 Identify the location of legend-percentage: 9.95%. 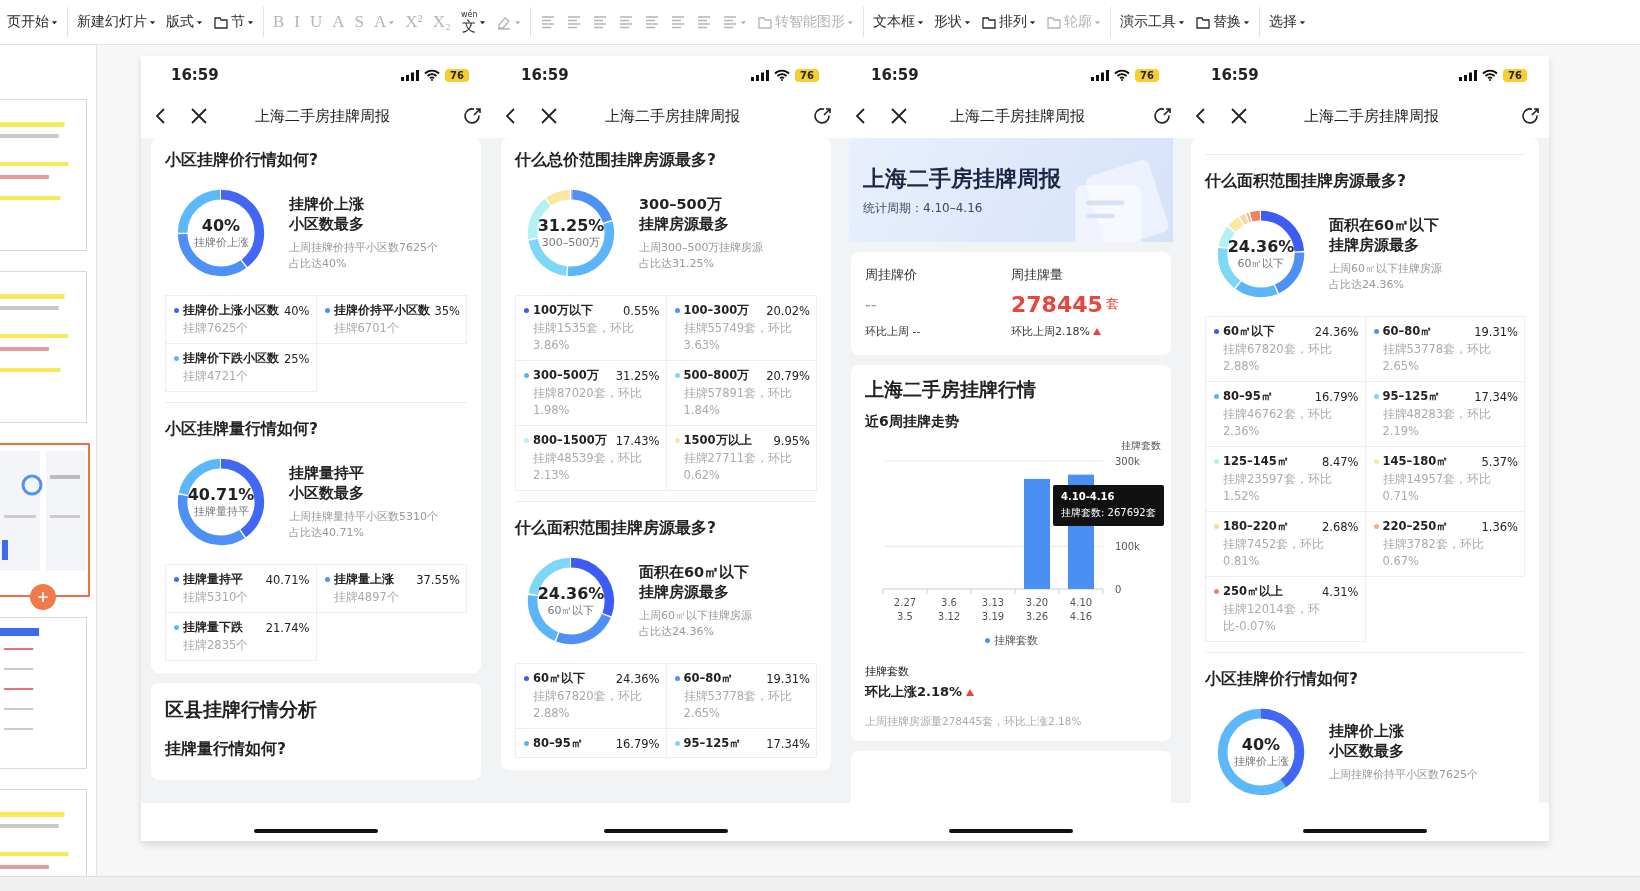
(791, 440).